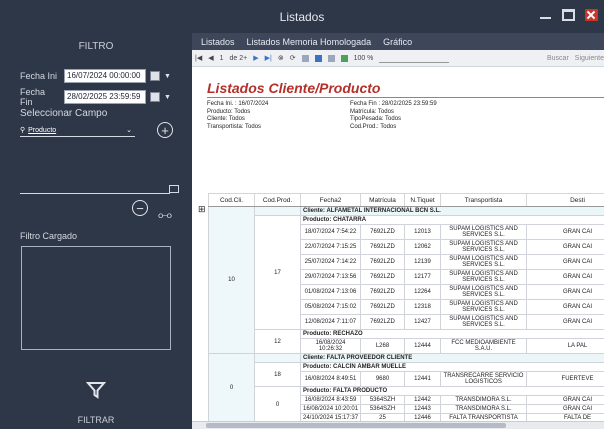 Image resolution: width=604 pixels, height=429 pixels. Describe the element at coordinates (483, 200) in the screenshot. I see `col-transportista: Transportista` at that location.